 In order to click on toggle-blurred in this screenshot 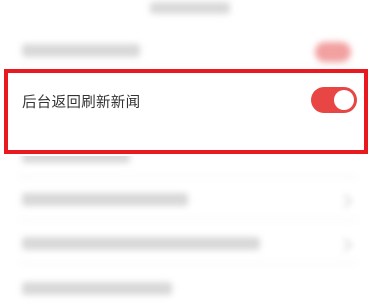, I will do `click(333, 52)`.